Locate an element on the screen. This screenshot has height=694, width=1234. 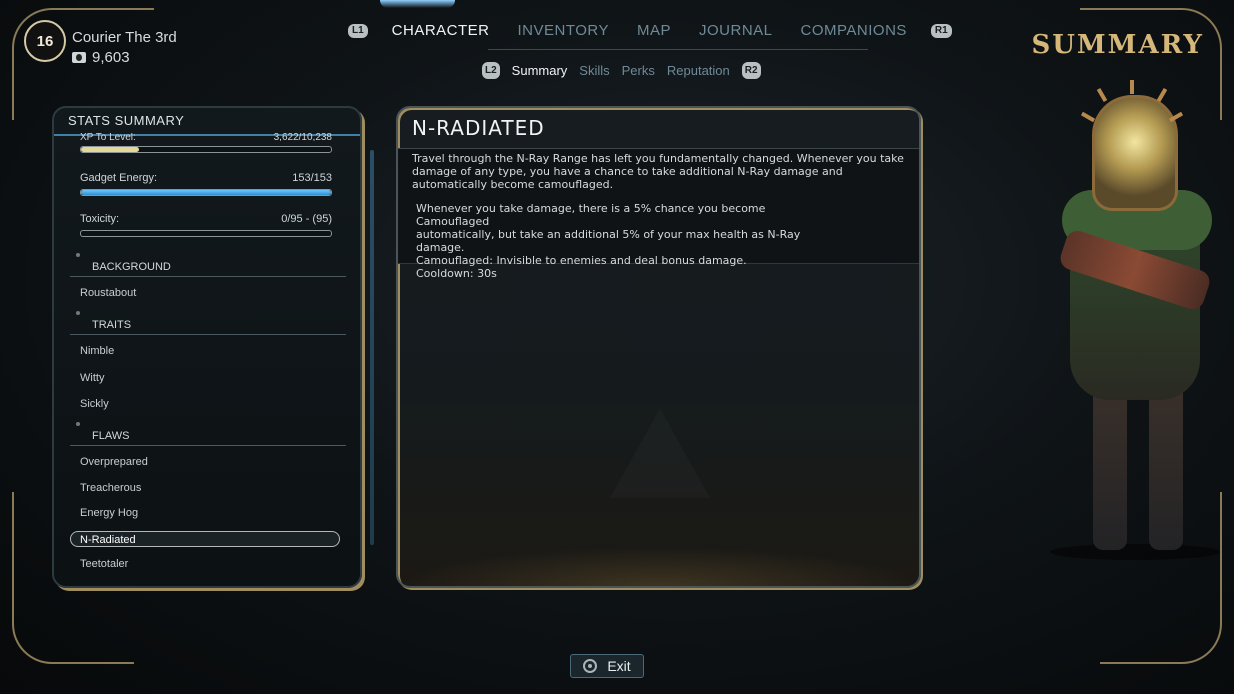
gadget-energy-value: 153/153 is located at coordinates (312, 178).